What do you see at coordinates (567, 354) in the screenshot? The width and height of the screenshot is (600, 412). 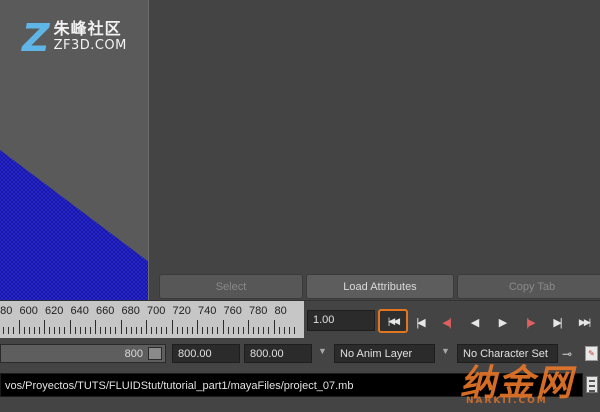 I see `auto-key-icon: ⊸` at bounding box center [567, 354].